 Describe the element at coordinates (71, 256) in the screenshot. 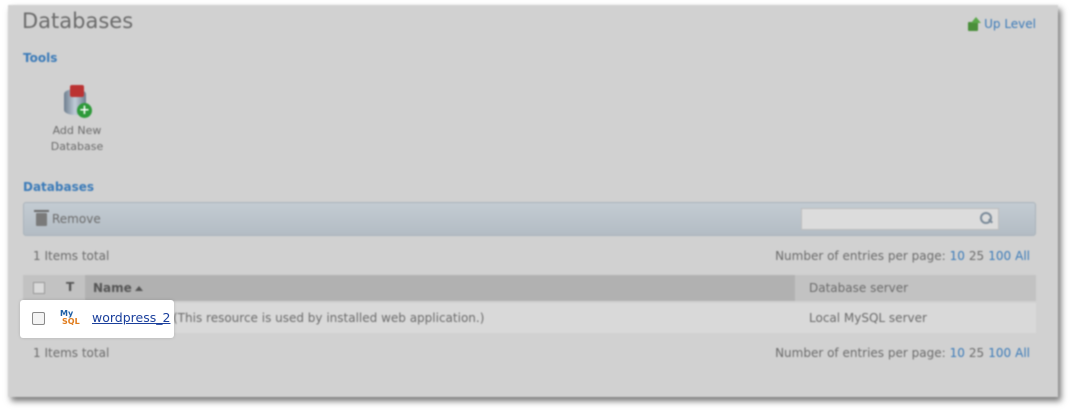

I see `items-total-top: 1 Items total` at that location.